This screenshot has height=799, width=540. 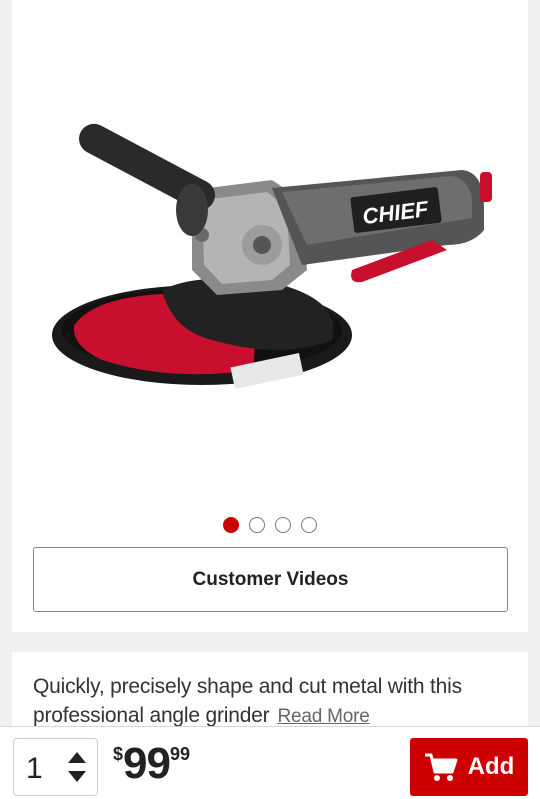 What do you see at coordinates (491, 766) in the screenshot?
I see `add-button-label: Add` at bounding box center [491, 766].